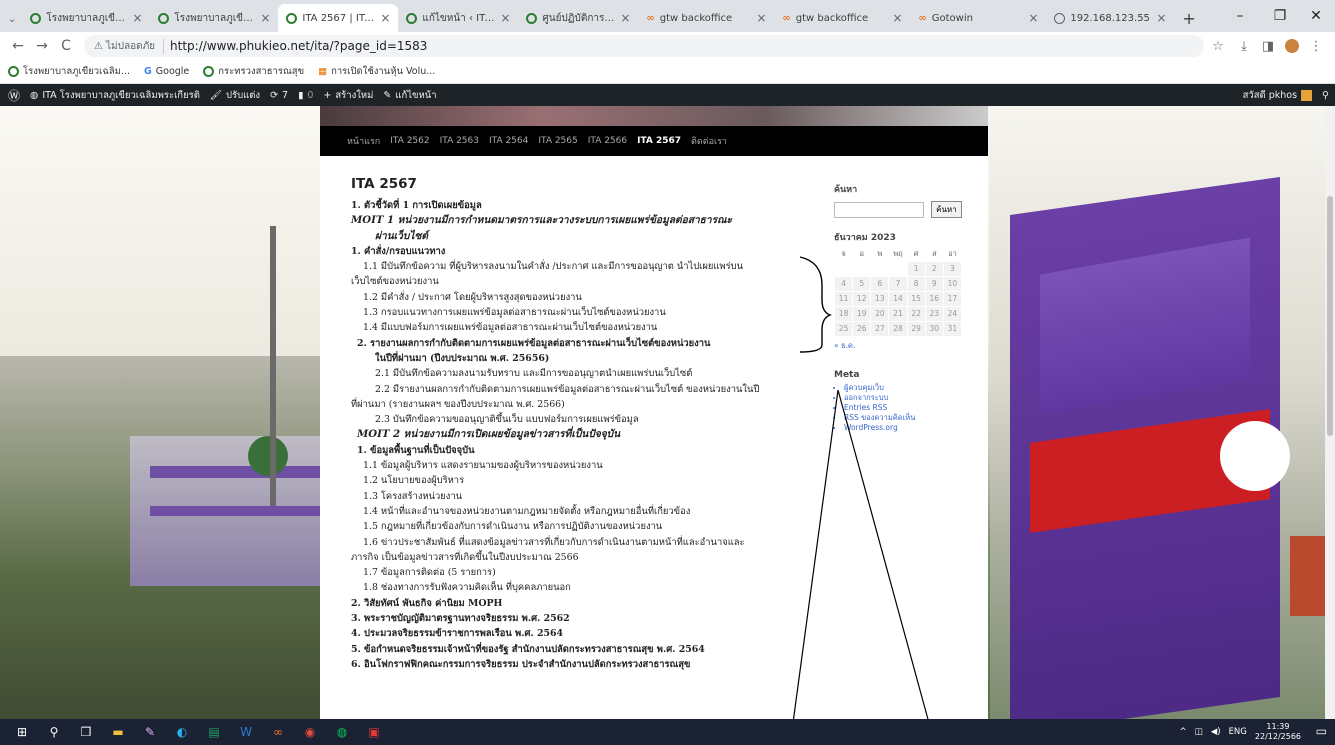 The width and height of the screenshot is (1335, 745). What do you see at coordinates (182, 732) in the screenshot?
I see `edge-icon: ◐` at bounding box center [182, 732].